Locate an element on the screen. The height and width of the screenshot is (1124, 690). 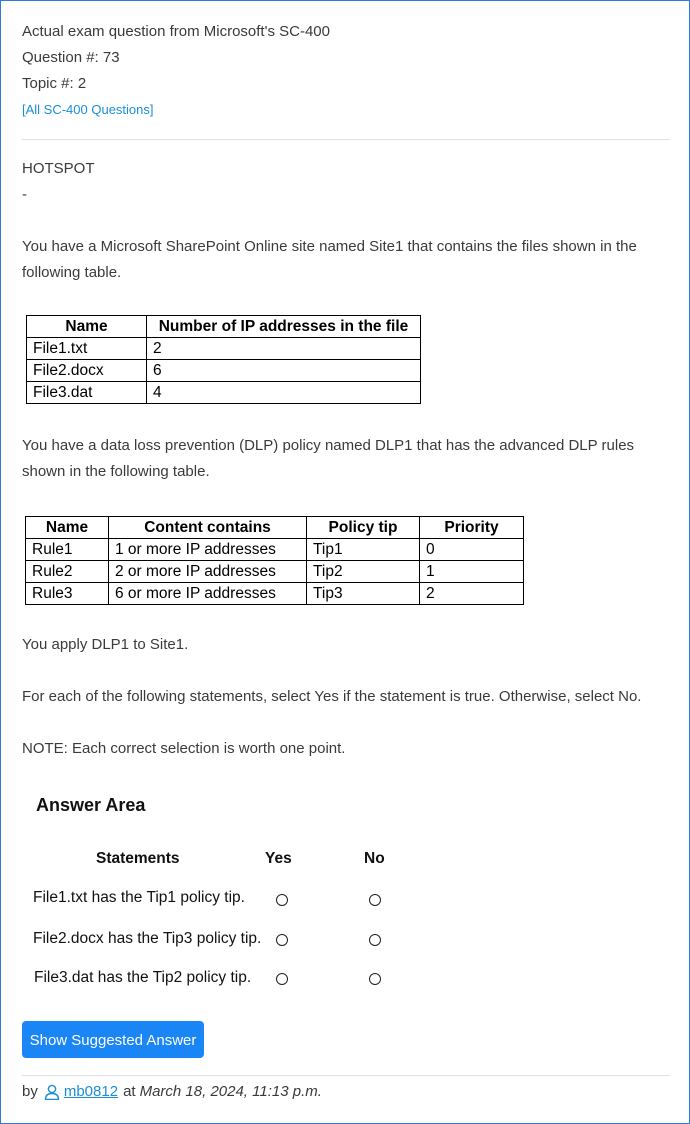
rules-header-name: Name is located at coordinates (67, 527).